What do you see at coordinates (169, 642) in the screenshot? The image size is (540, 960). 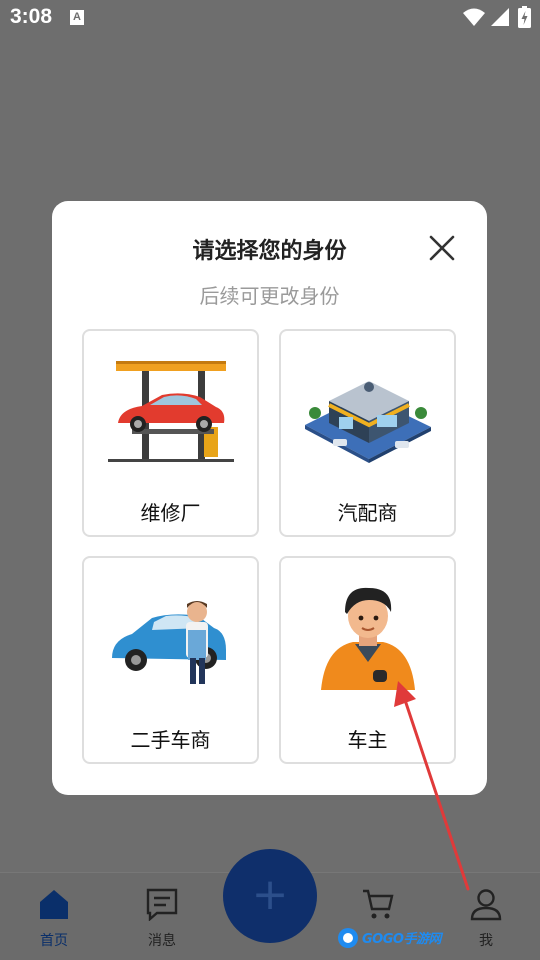 I see `used-car-dealer-image` at bounding box center [169, 642].